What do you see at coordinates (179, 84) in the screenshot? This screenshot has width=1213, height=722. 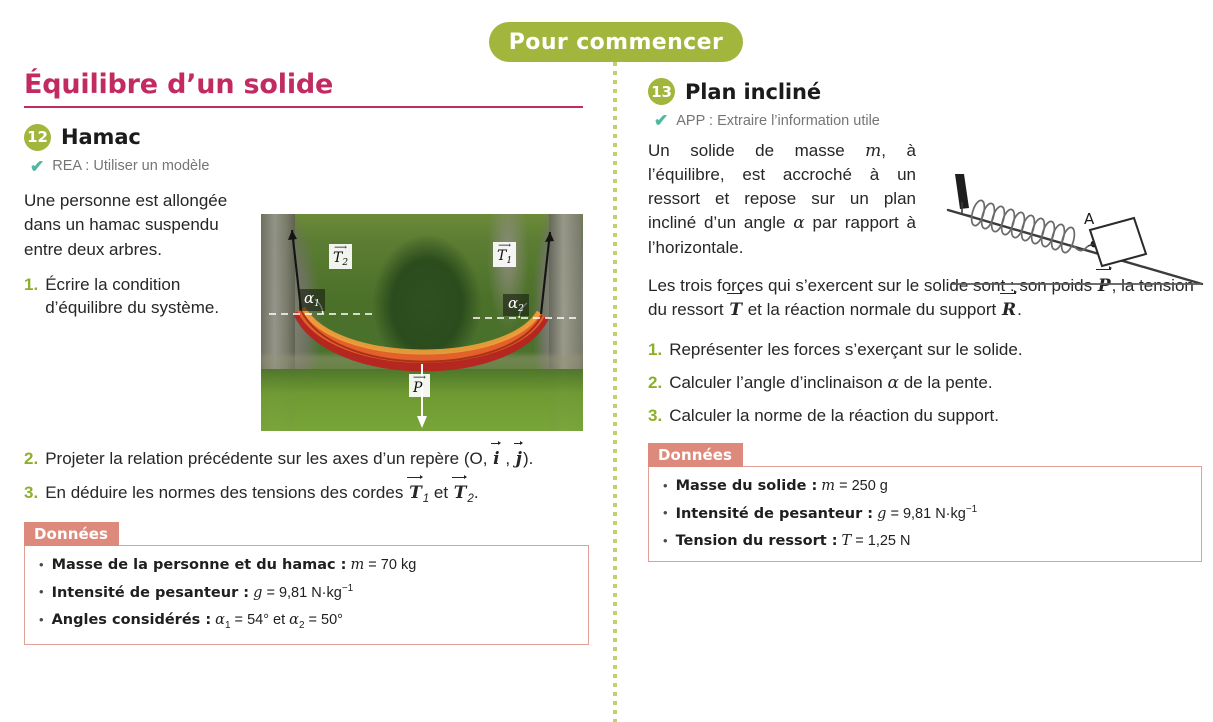 I see `page-title: Équilibre d’un solide` at bounding box center [179, 84].